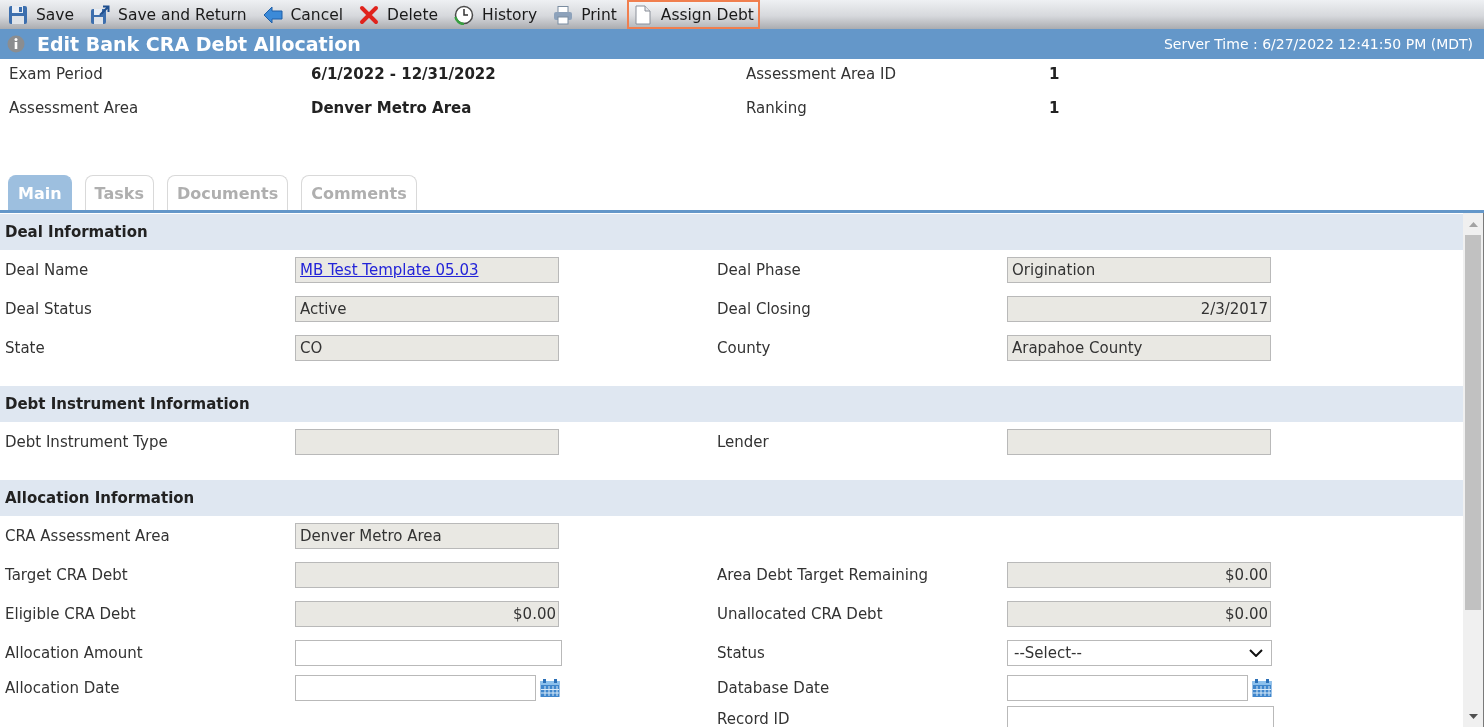  What do you see at coordinates (464, 14) in the screenshot?
I see `clock-icon` at bounding box center [464, 14].